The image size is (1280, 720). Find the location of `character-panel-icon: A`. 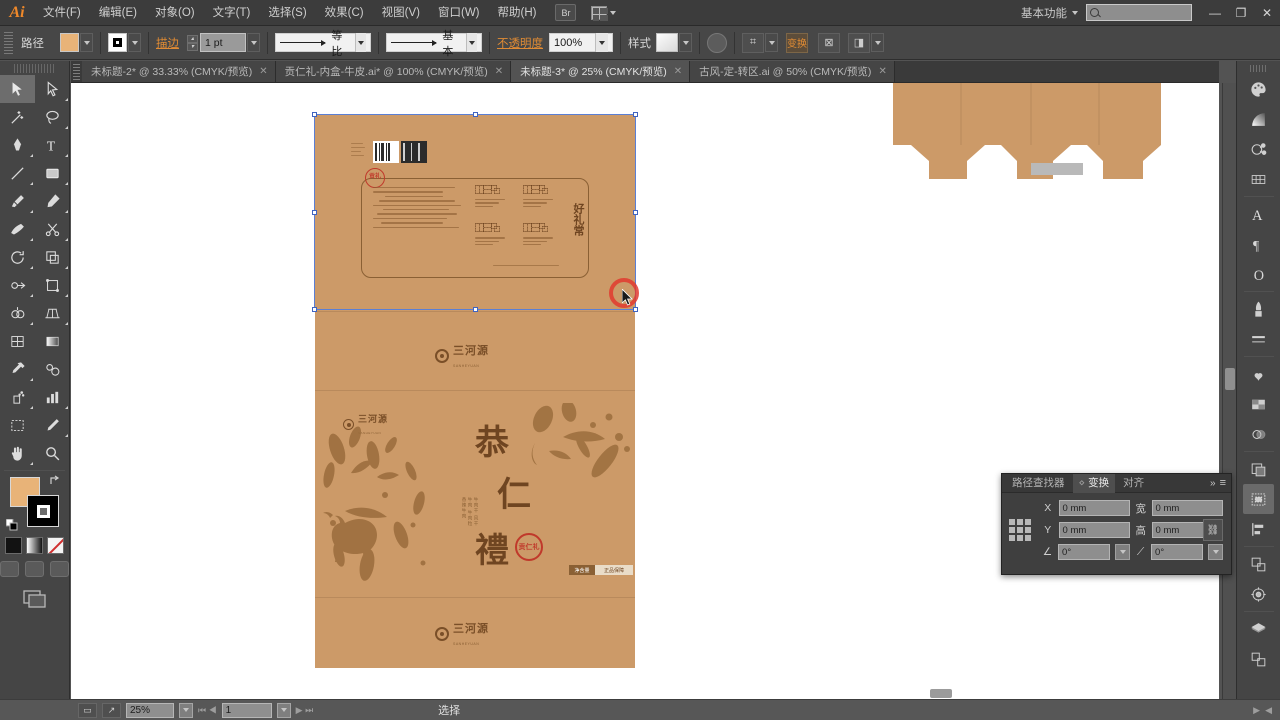

character-panel-icon: A is located at coordinates (1258, 214).